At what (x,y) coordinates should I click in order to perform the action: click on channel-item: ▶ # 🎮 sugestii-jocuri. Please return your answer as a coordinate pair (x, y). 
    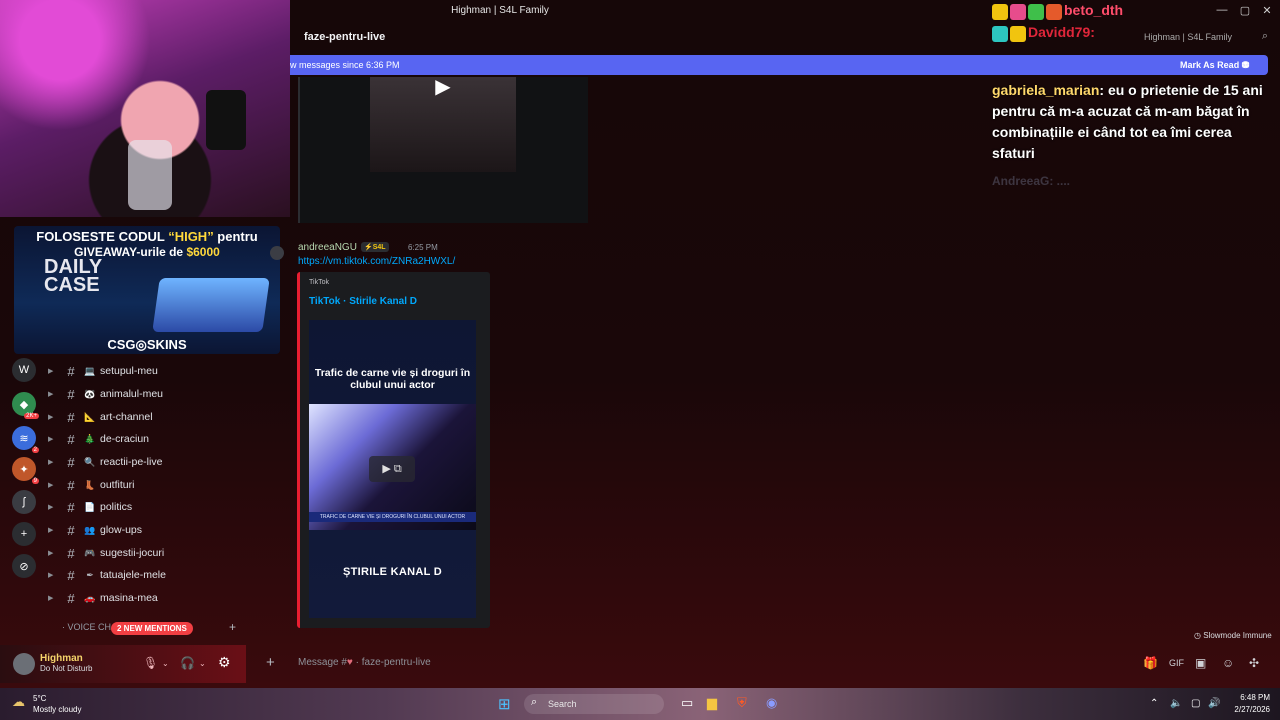
    Looking at the image, I should click on (163, 553).